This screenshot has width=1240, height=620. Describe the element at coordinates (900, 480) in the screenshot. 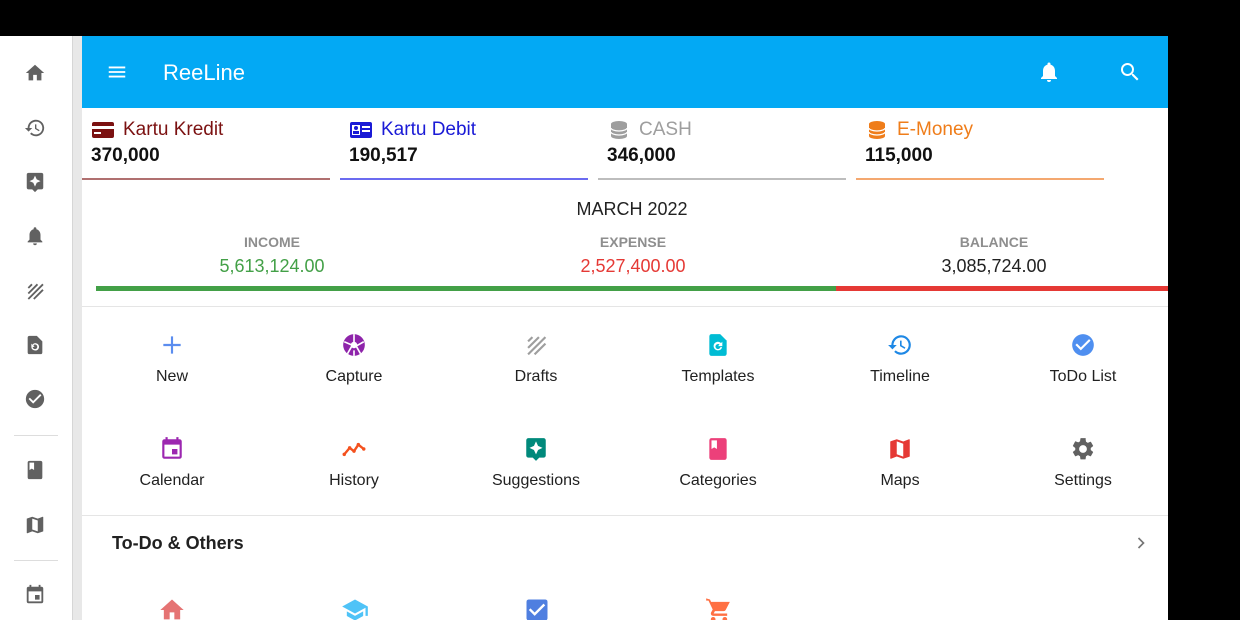

I see `tile-label: Maps` at that location.